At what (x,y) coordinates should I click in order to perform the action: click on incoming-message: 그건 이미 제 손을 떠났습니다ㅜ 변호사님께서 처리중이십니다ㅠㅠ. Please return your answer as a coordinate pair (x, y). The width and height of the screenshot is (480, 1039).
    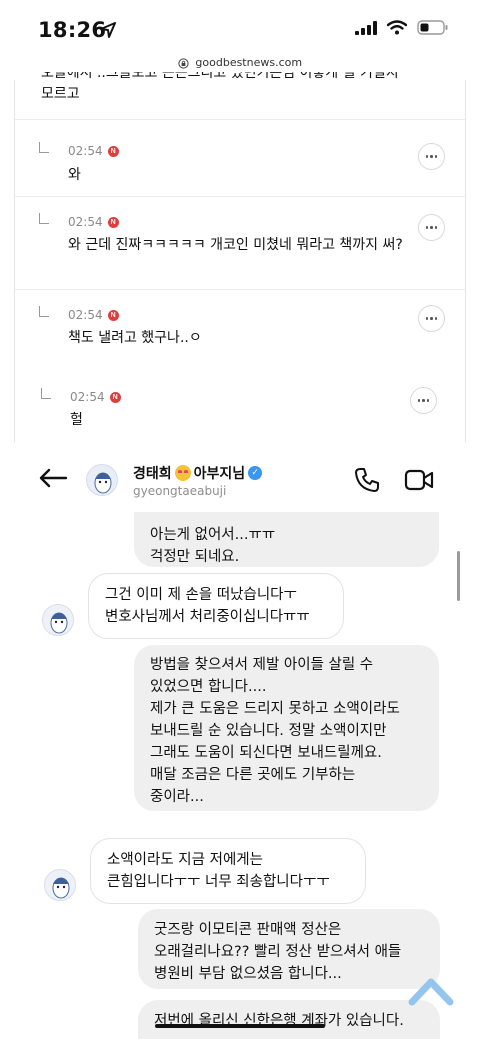
    Looking at the image, I should click on (216, 606).